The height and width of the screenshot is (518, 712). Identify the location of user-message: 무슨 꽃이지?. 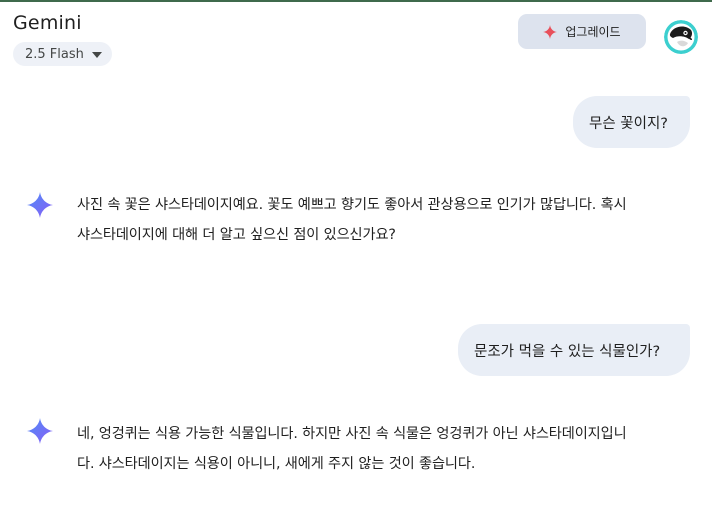
(631, 122).